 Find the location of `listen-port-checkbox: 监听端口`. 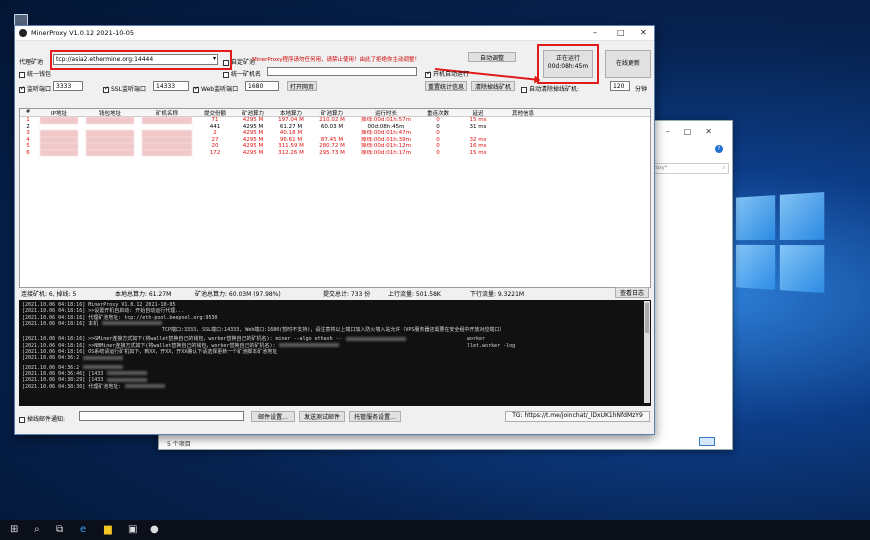

listen-port-checkbox: 监听端口 is located at coordinates (35, 88).